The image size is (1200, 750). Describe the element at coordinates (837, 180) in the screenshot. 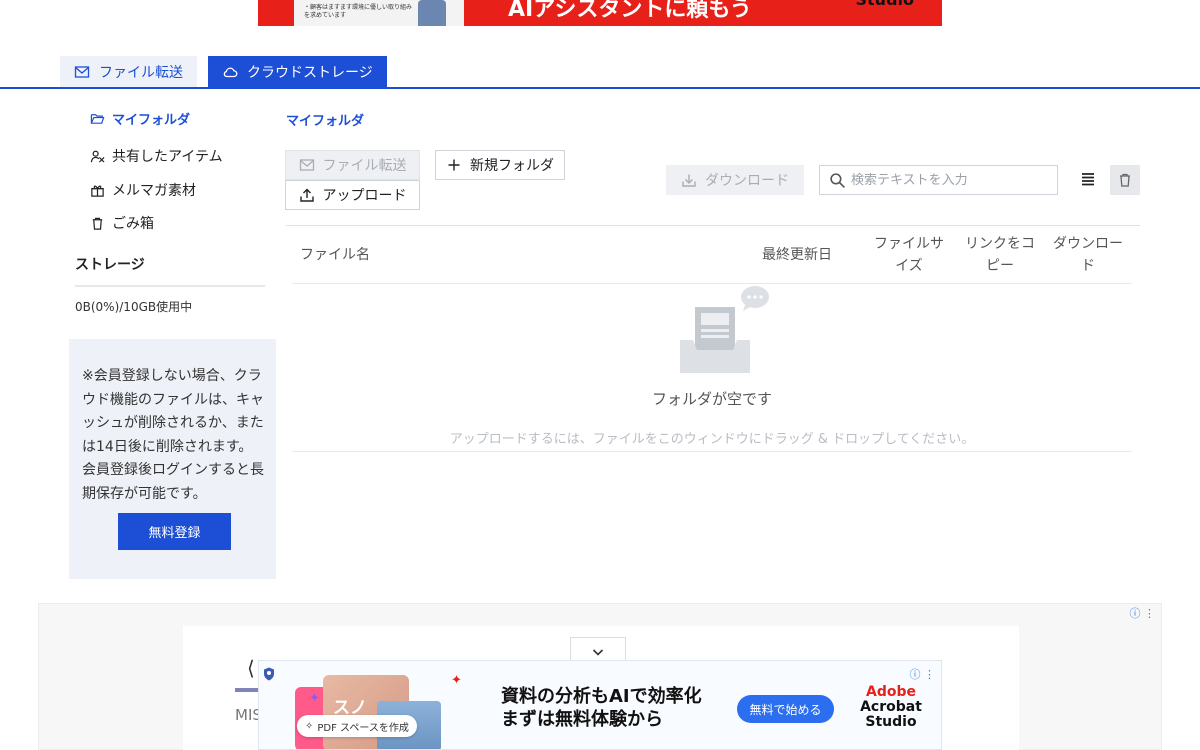

I see `search-icon` at that location.